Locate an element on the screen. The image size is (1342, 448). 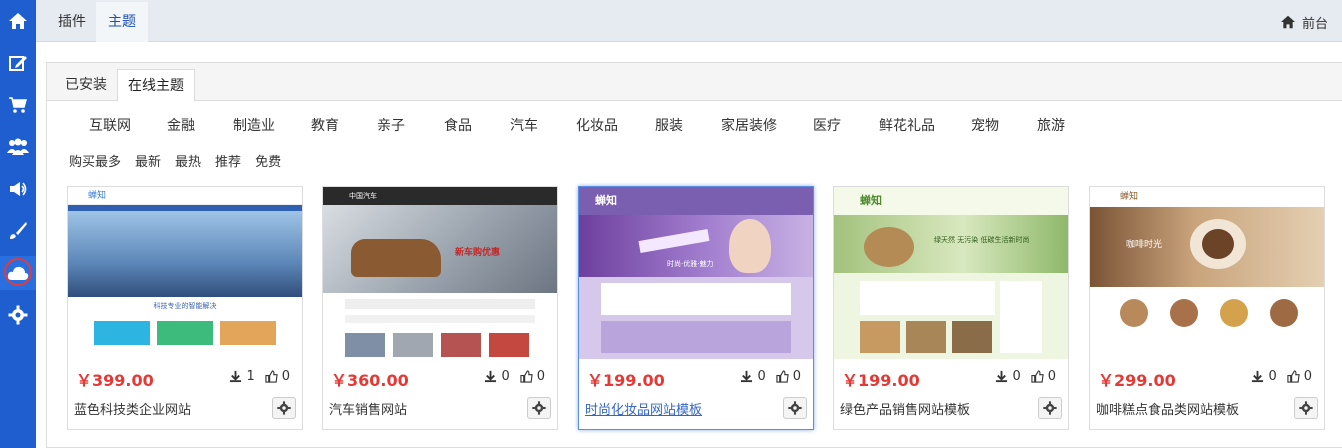
thumb-logo: 中国汽车 is located at coordinates (440, 196).